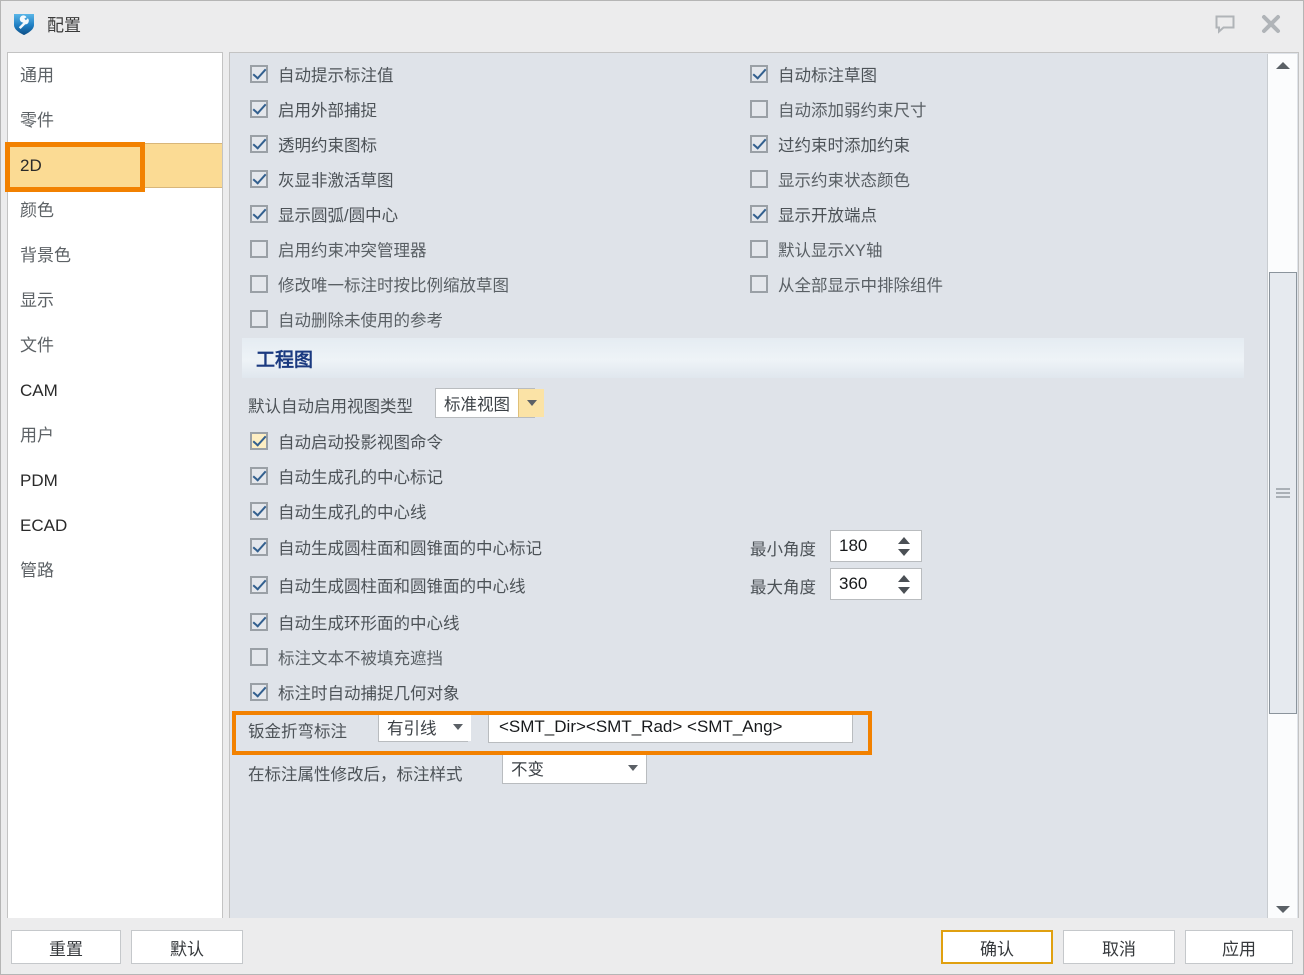 The image size is (1304, 975). Describe the element at coordinates (846, 284) in the screenshot. I see `checkbox-row-exclude-components-from-show-all: 从全部显示中排除组件` at that location.